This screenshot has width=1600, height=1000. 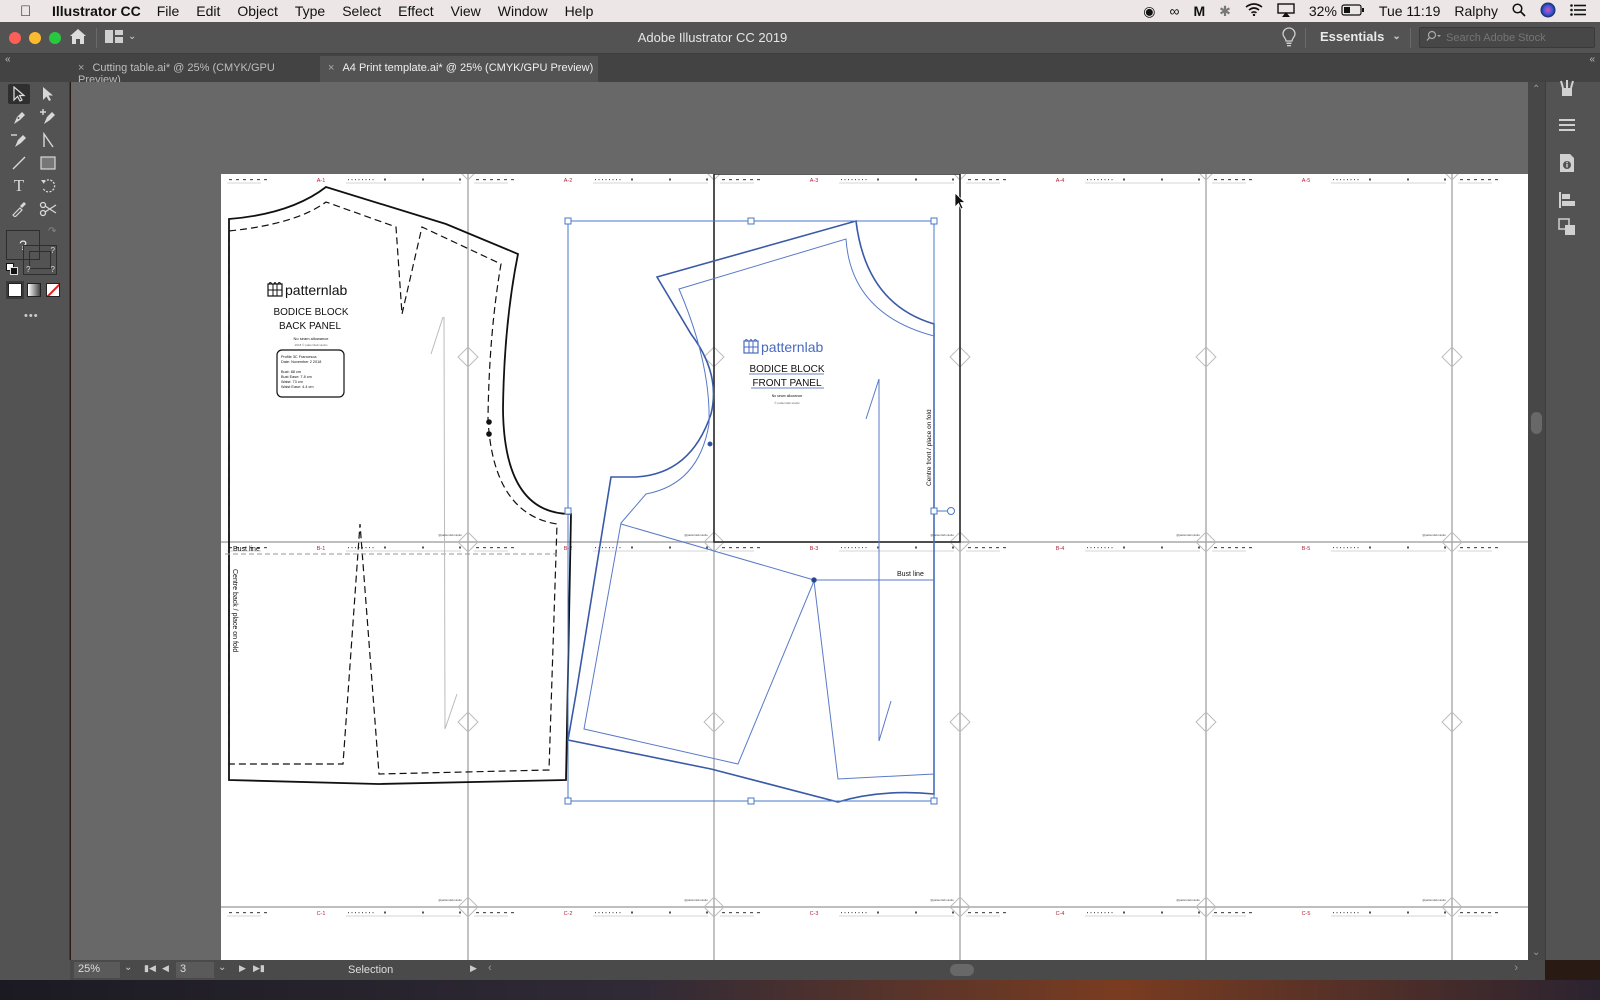 I want to click on user-name: Ralphy, so click(x=1476, y=11).